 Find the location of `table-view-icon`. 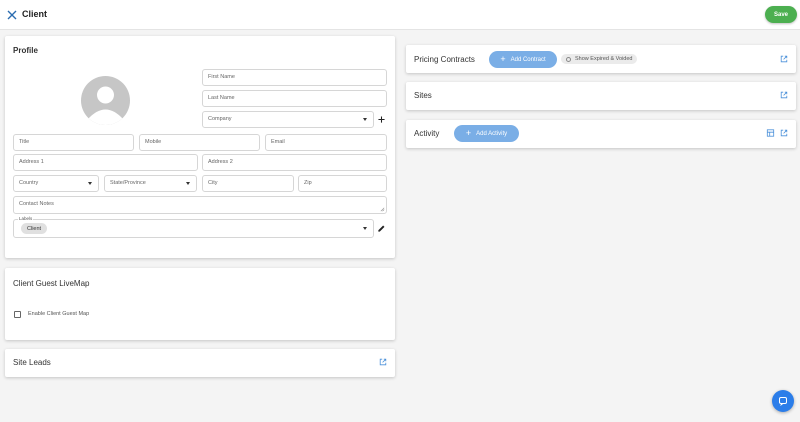

table-view-icon is located at coordinates (770, 133).